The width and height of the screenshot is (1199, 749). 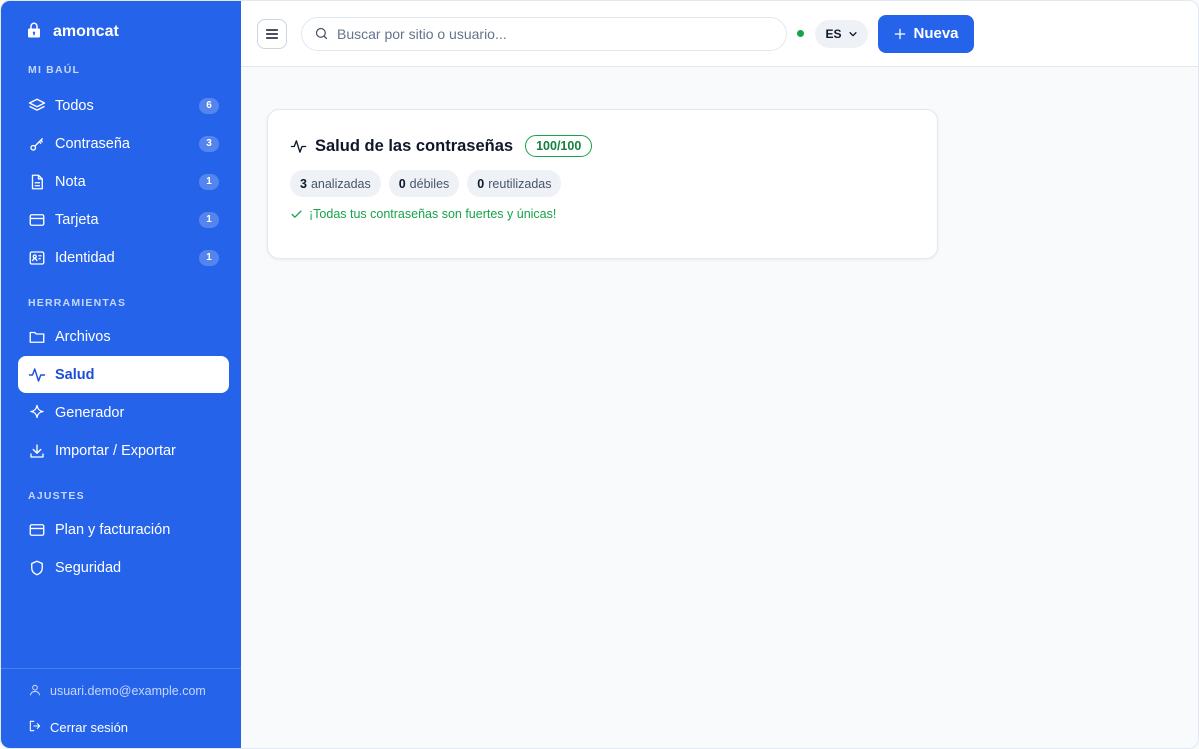 What do you see at coordinates (37, 106) in the screenshot?
I see `layers-icon` at bounding box center [37, 106].